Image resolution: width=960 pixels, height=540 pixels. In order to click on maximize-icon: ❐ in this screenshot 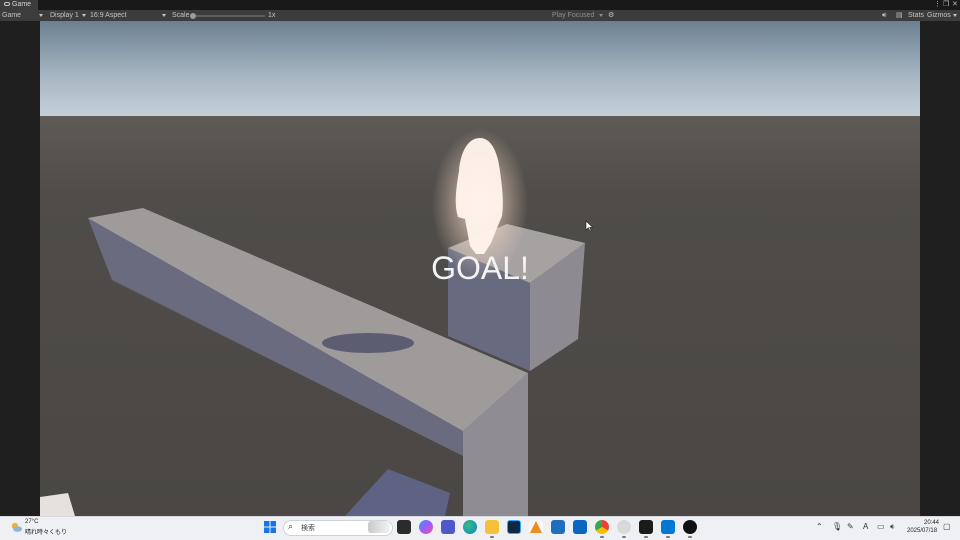, I will do `click(946, 5)`.